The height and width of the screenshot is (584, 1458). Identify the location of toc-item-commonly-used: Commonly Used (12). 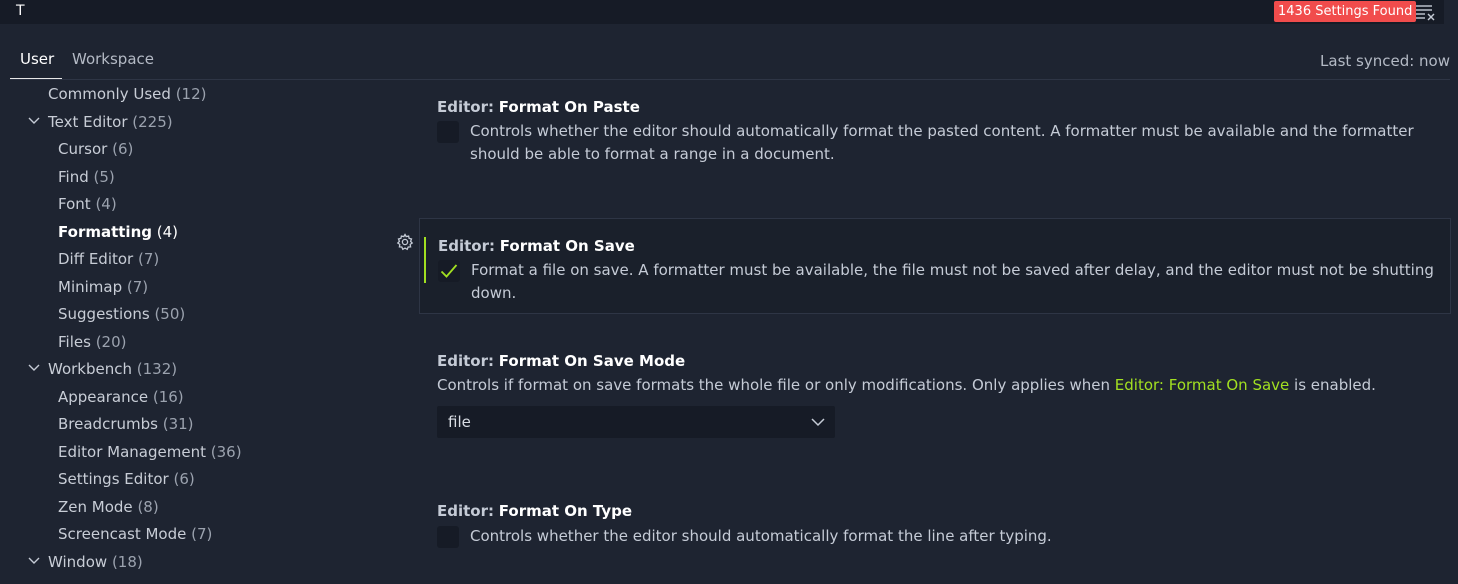
(127, 94).